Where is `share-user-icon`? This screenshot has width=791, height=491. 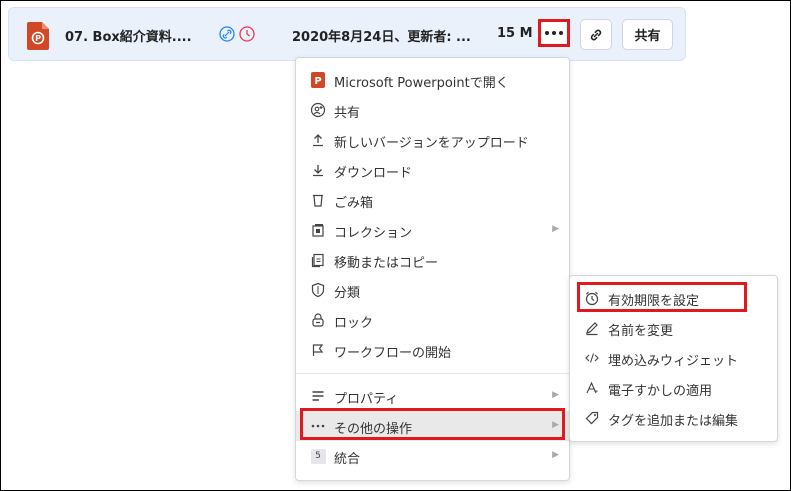 share-user-icon is located at coordinates (318, 110).